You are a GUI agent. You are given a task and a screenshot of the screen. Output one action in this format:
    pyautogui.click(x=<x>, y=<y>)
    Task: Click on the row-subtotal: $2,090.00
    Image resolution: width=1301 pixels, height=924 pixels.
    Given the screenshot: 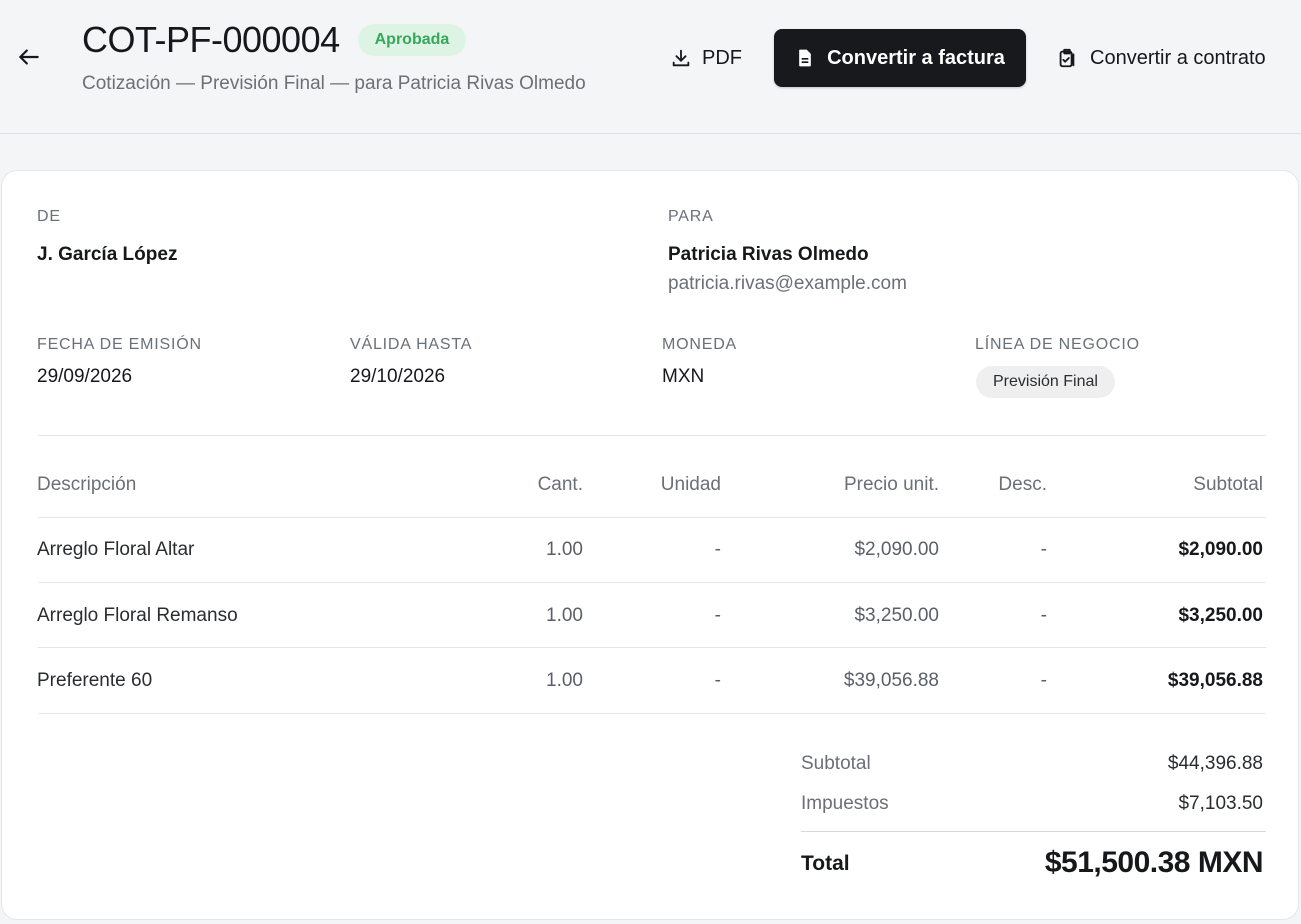 What is the action you would take?
    pyautogui.click(x=1220, y=549)
    